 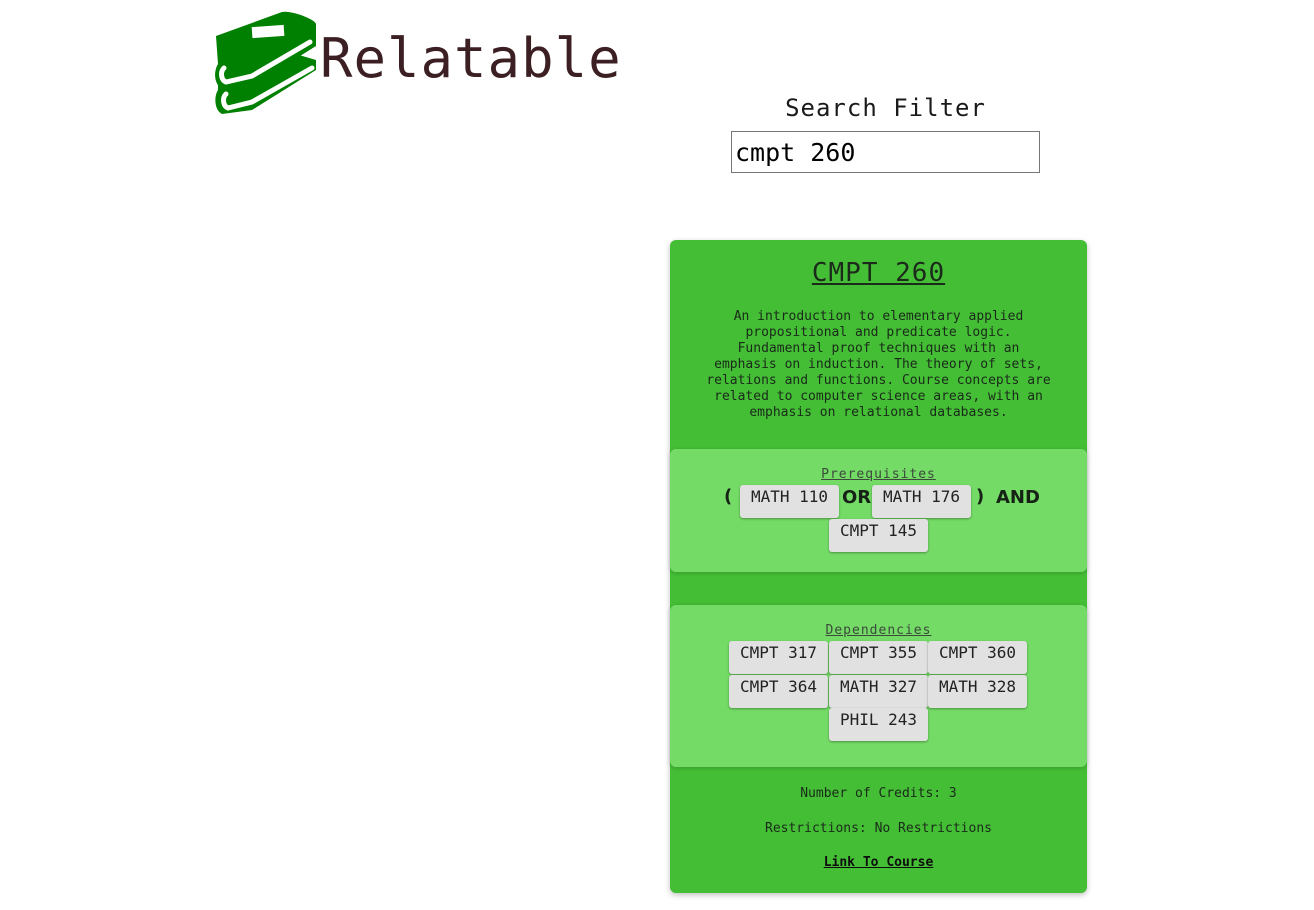 What do you see at coordinates (980, 496) in the screenshot?
I see `close-paren: )` at bounding box center [980, 496].